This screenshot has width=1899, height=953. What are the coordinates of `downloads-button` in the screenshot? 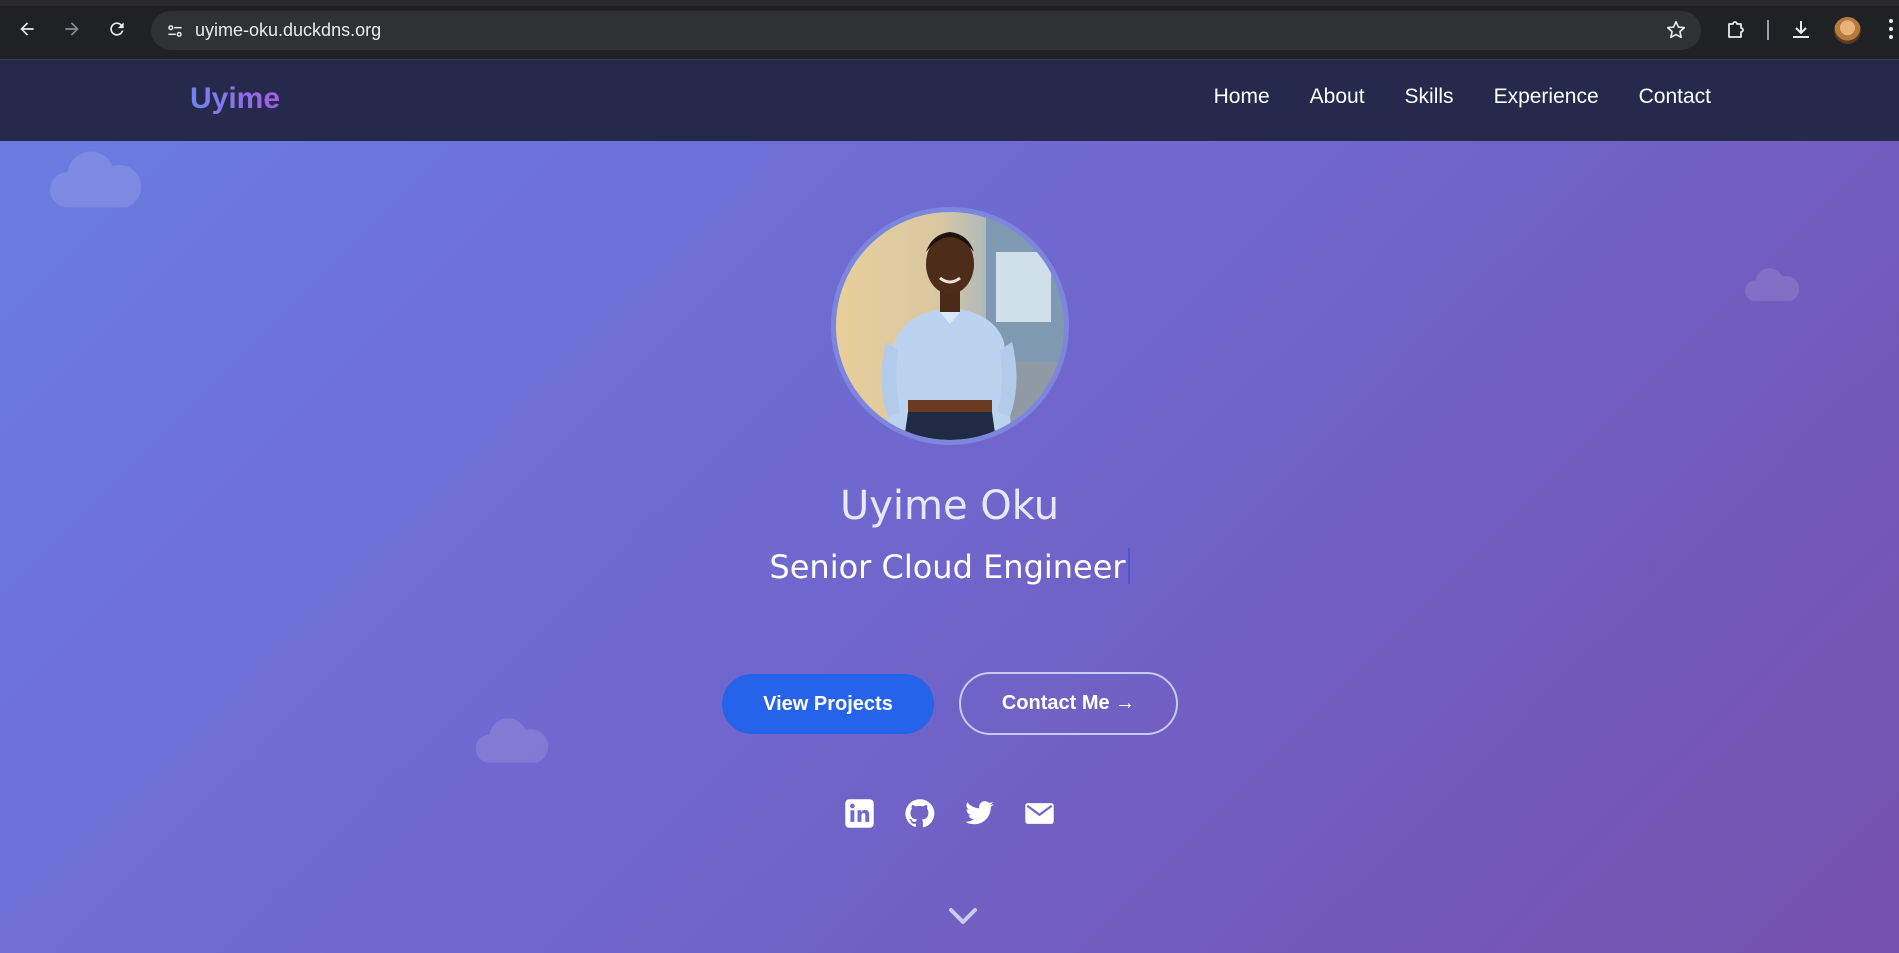 It's located at (1801, 30).